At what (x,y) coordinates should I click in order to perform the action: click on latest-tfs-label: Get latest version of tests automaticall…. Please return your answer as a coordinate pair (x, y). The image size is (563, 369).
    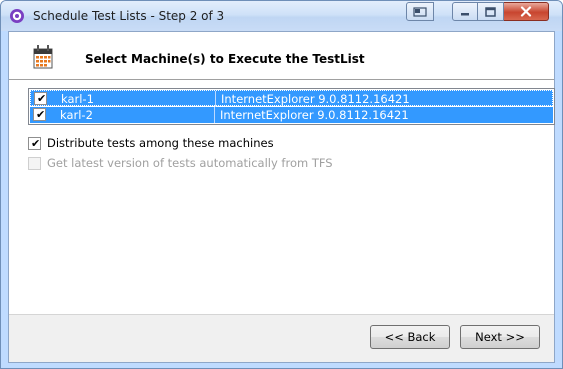
    Looking at the image, I should click on (190, 163).